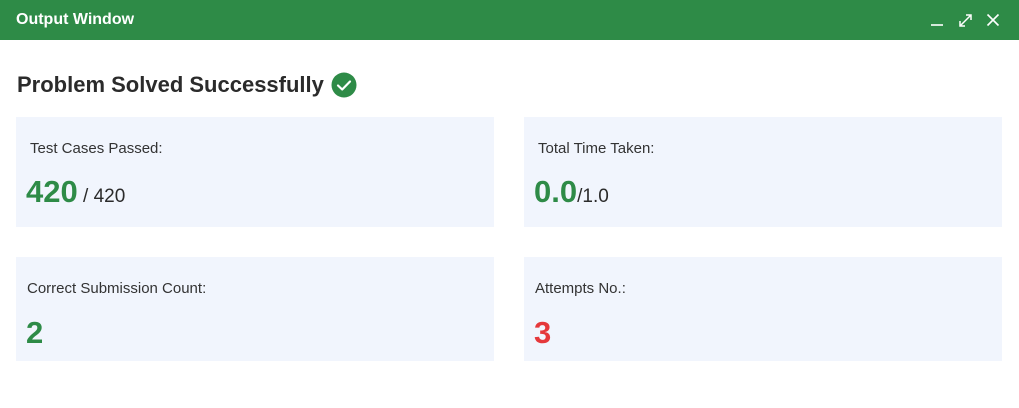 The height and width of the screenshot is (408, 1019). I want to click on test-cases-total-value: / 420, so click(101, 196).